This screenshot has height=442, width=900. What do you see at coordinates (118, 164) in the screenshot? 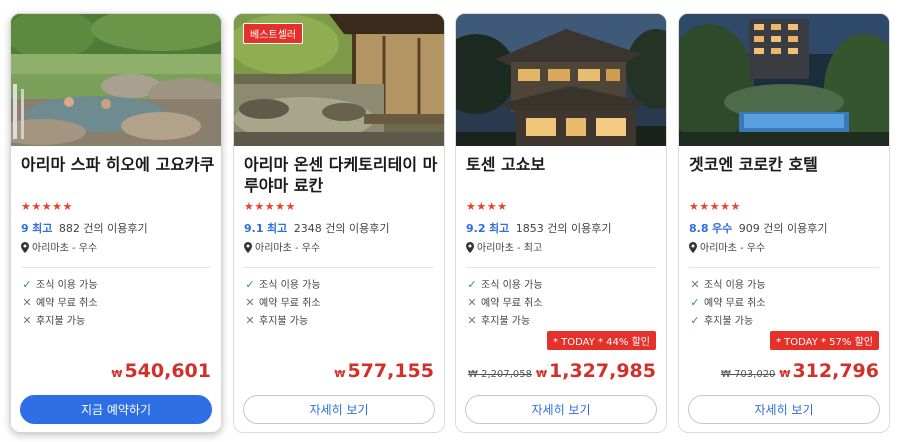
I see `hotel-name: 아리마 스파 히오에 고요카쿠` at bounding box center [118, 164].